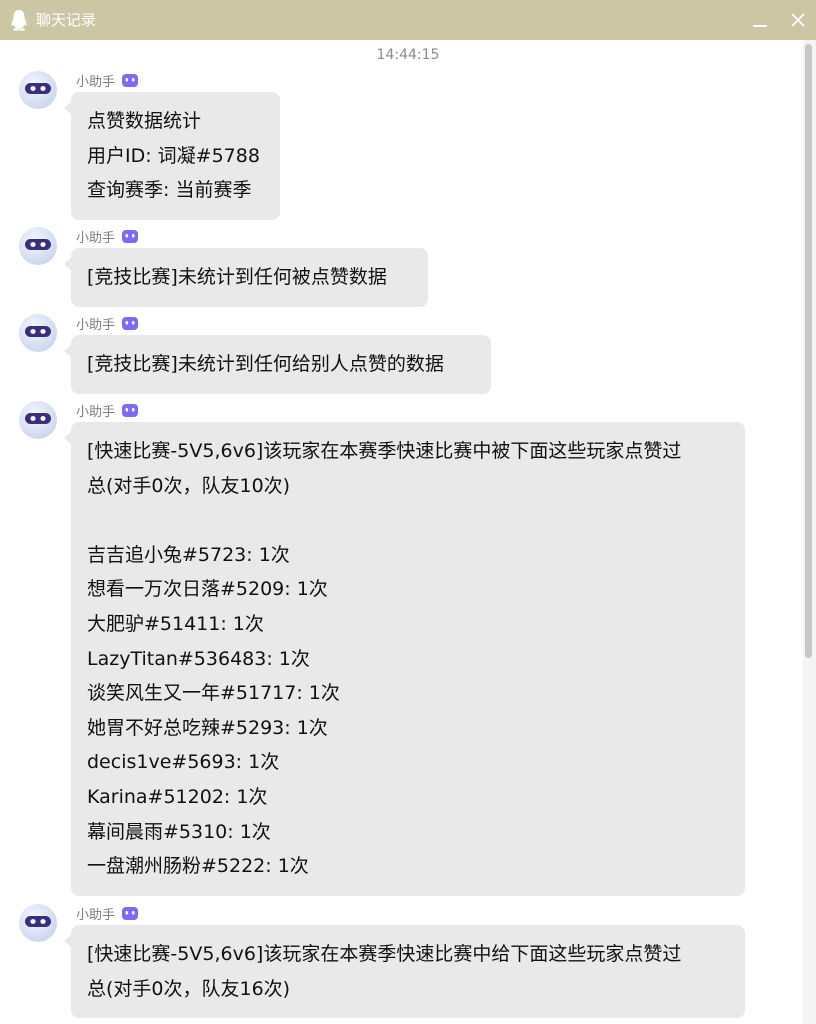 Image resolution: width=816 pixels, height=1024 pixels. Describe the element at coordinates (207, 727) in the screenshot. I see `message-text-line: 她胃不好总吃辣#5293: 1次` at that location.